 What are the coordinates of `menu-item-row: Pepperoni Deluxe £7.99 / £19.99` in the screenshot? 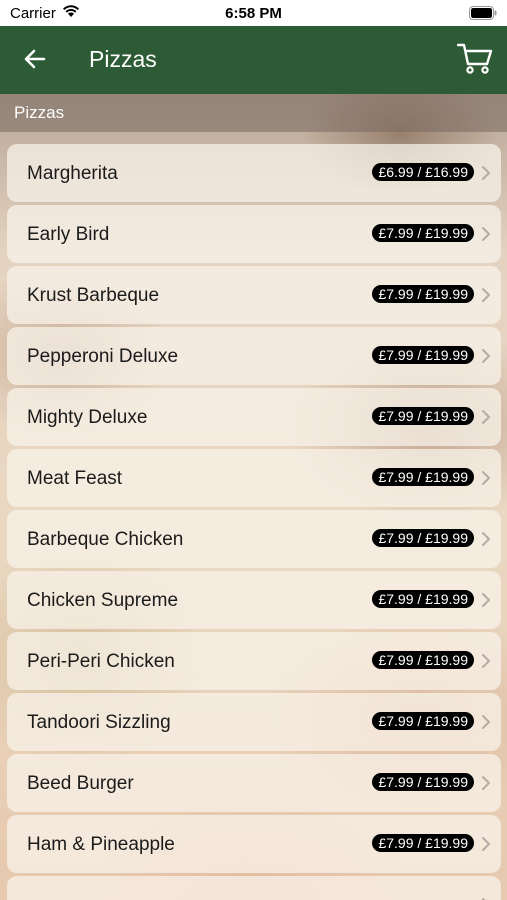 It's located at (254, 356).